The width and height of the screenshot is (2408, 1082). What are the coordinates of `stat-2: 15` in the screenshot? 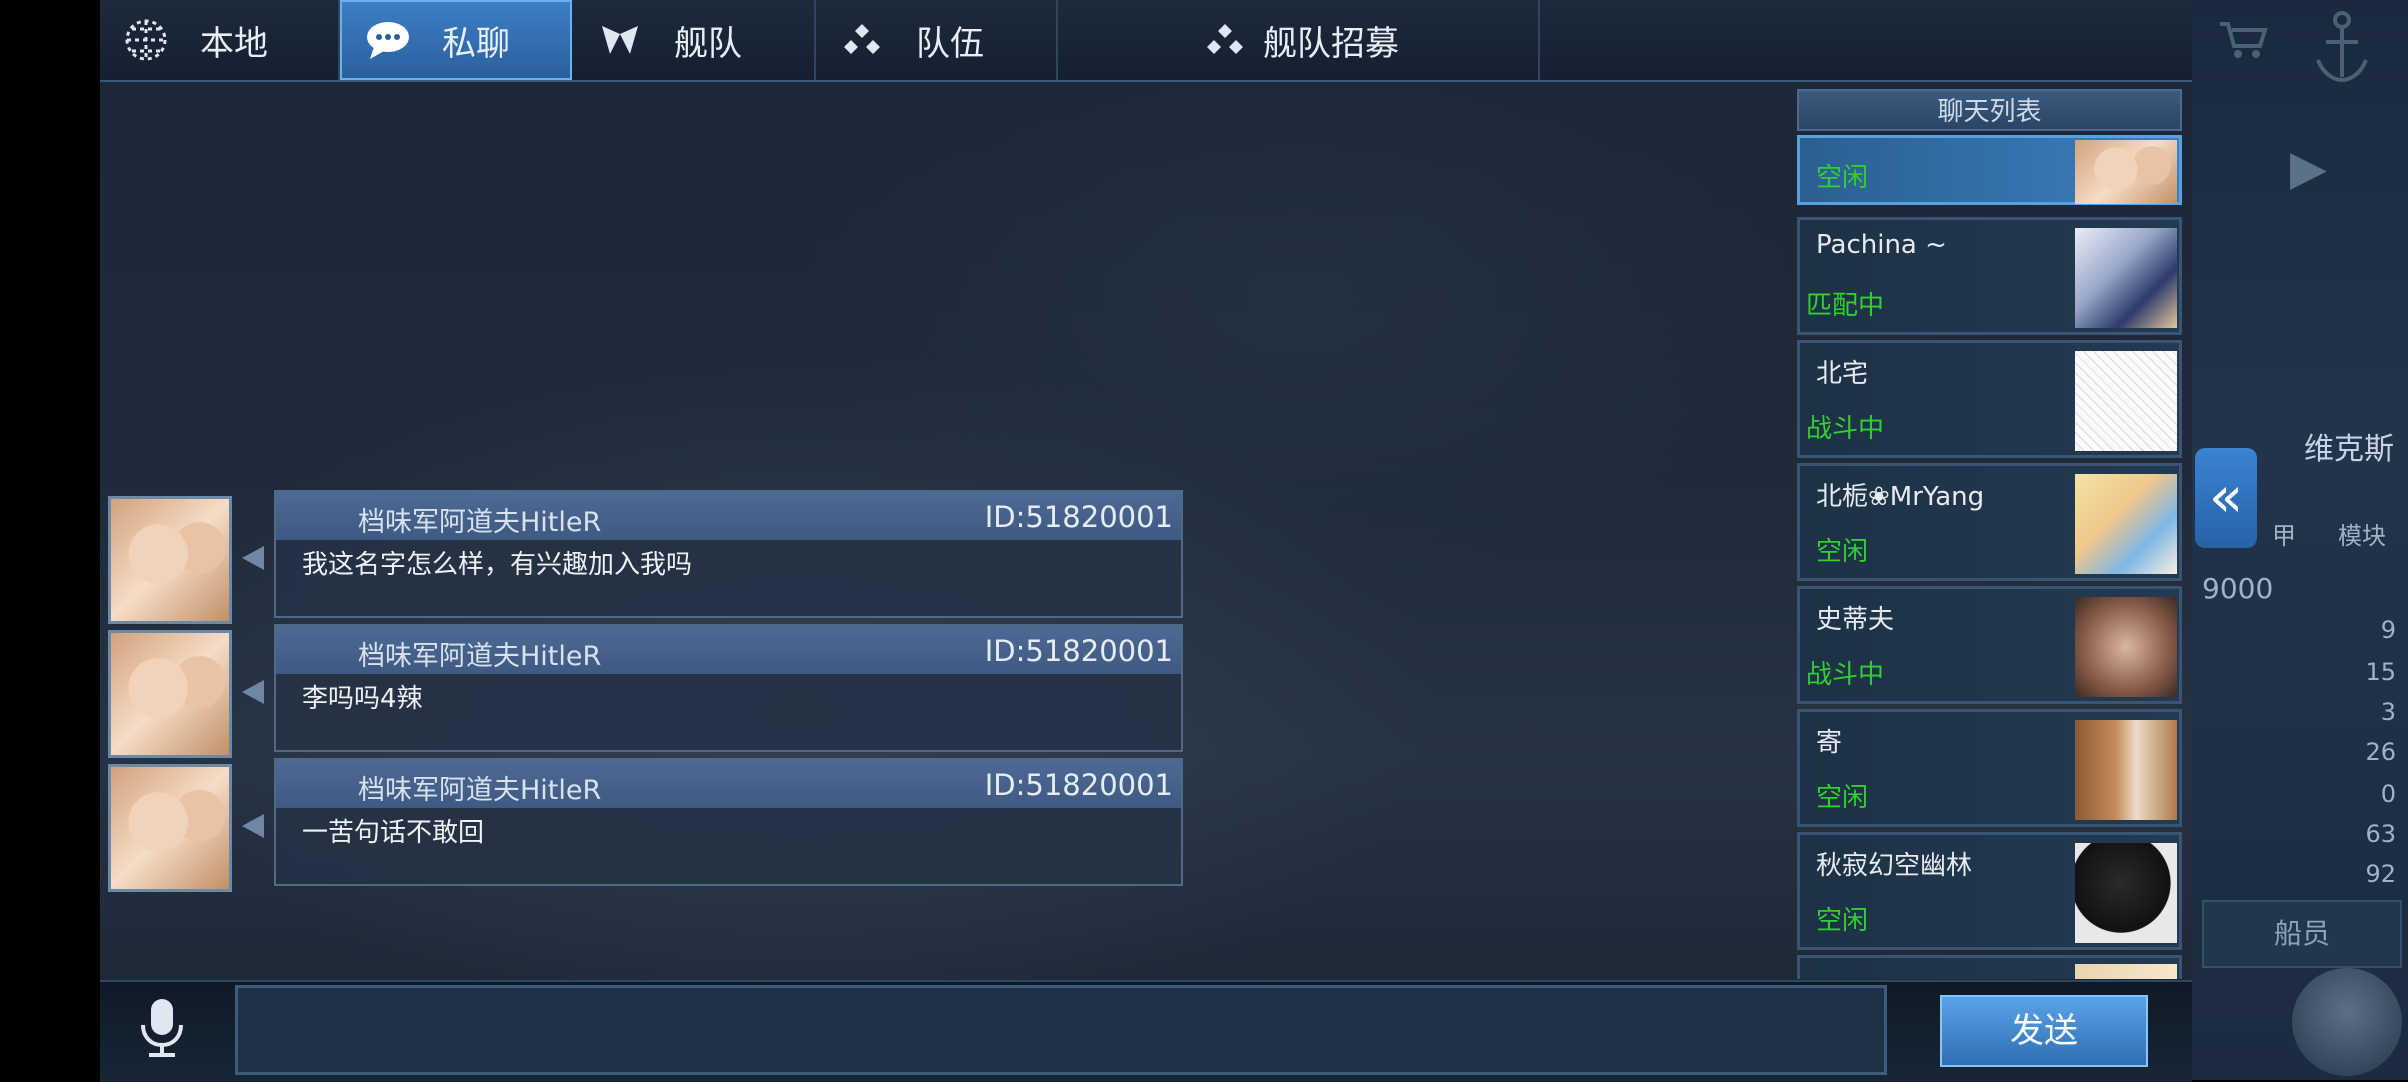 It's located at (2380, 672).